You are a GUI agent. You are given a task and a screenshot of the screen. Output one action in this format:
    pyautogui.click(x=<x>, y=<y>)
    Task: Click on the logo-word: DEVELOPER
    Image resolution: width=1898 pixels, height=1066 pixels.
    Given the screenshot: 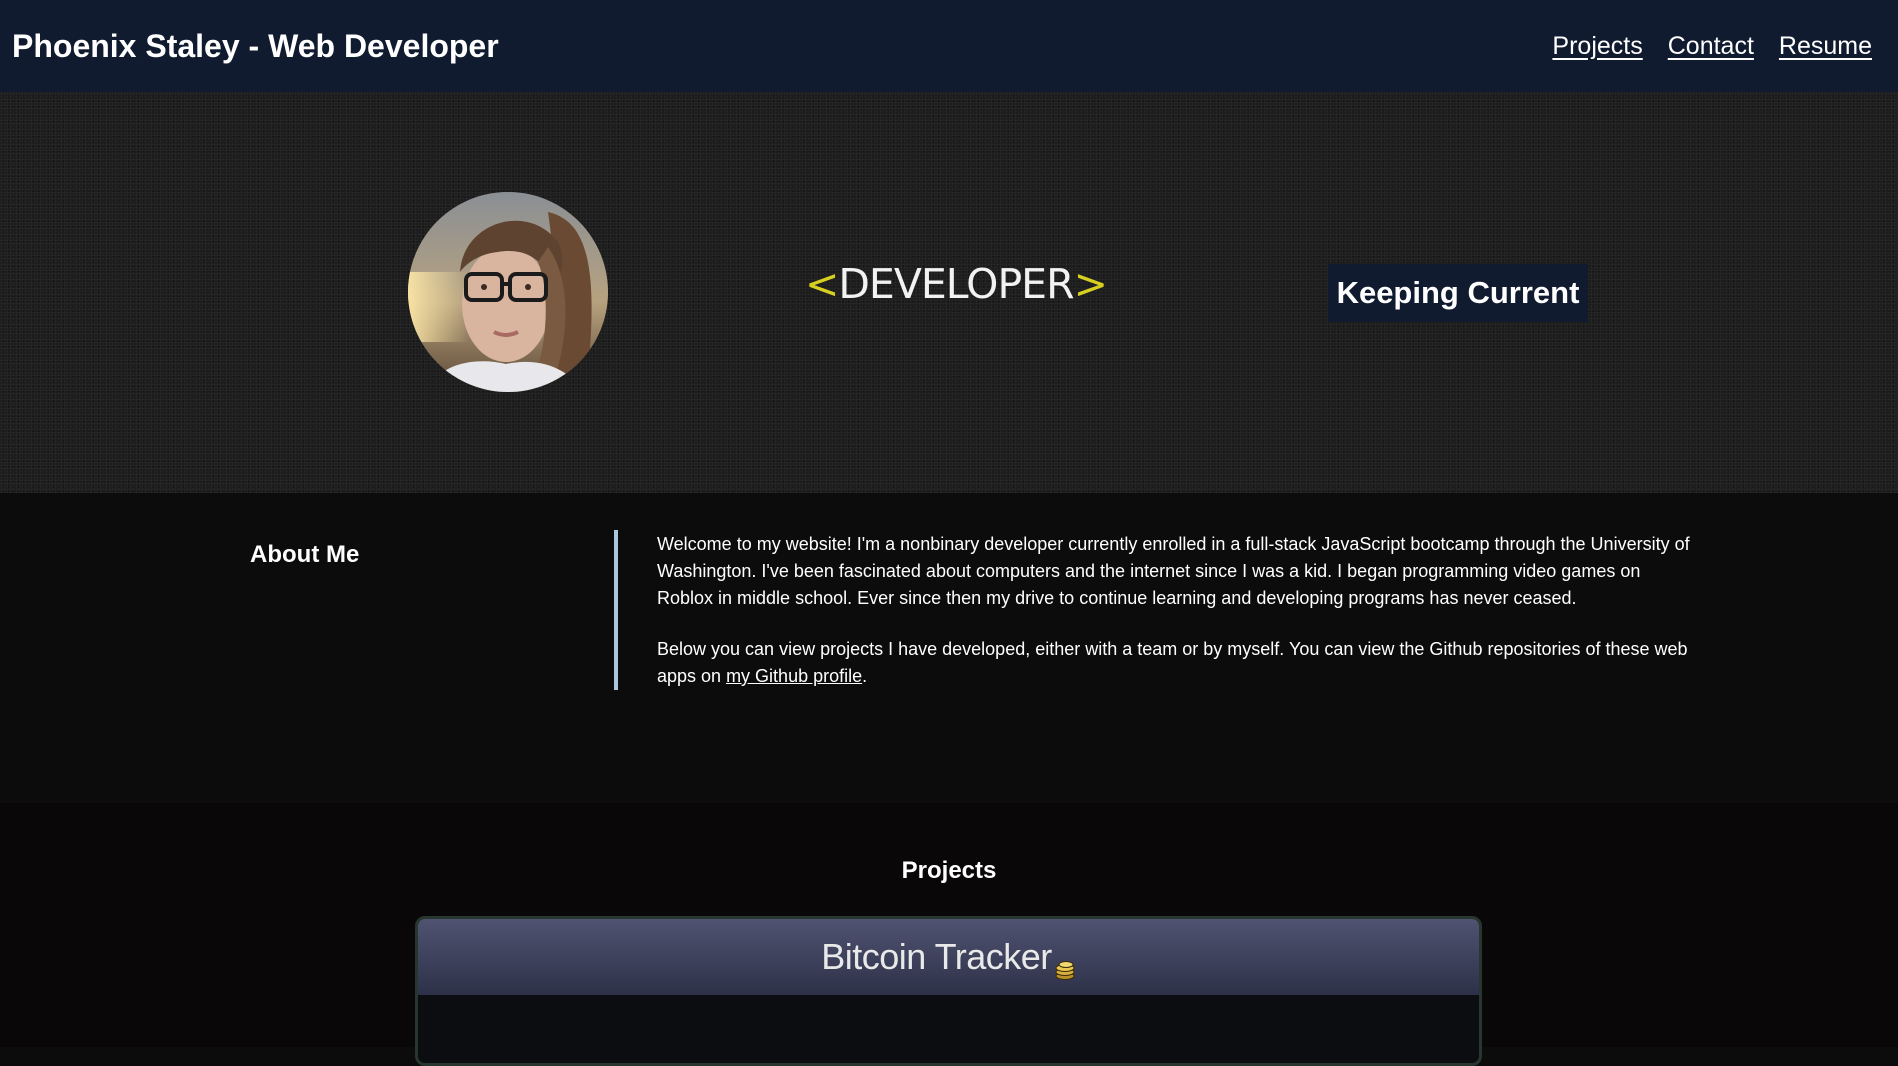 What is the action you would take?
    pyautogui.click(x=956, y=284)
    